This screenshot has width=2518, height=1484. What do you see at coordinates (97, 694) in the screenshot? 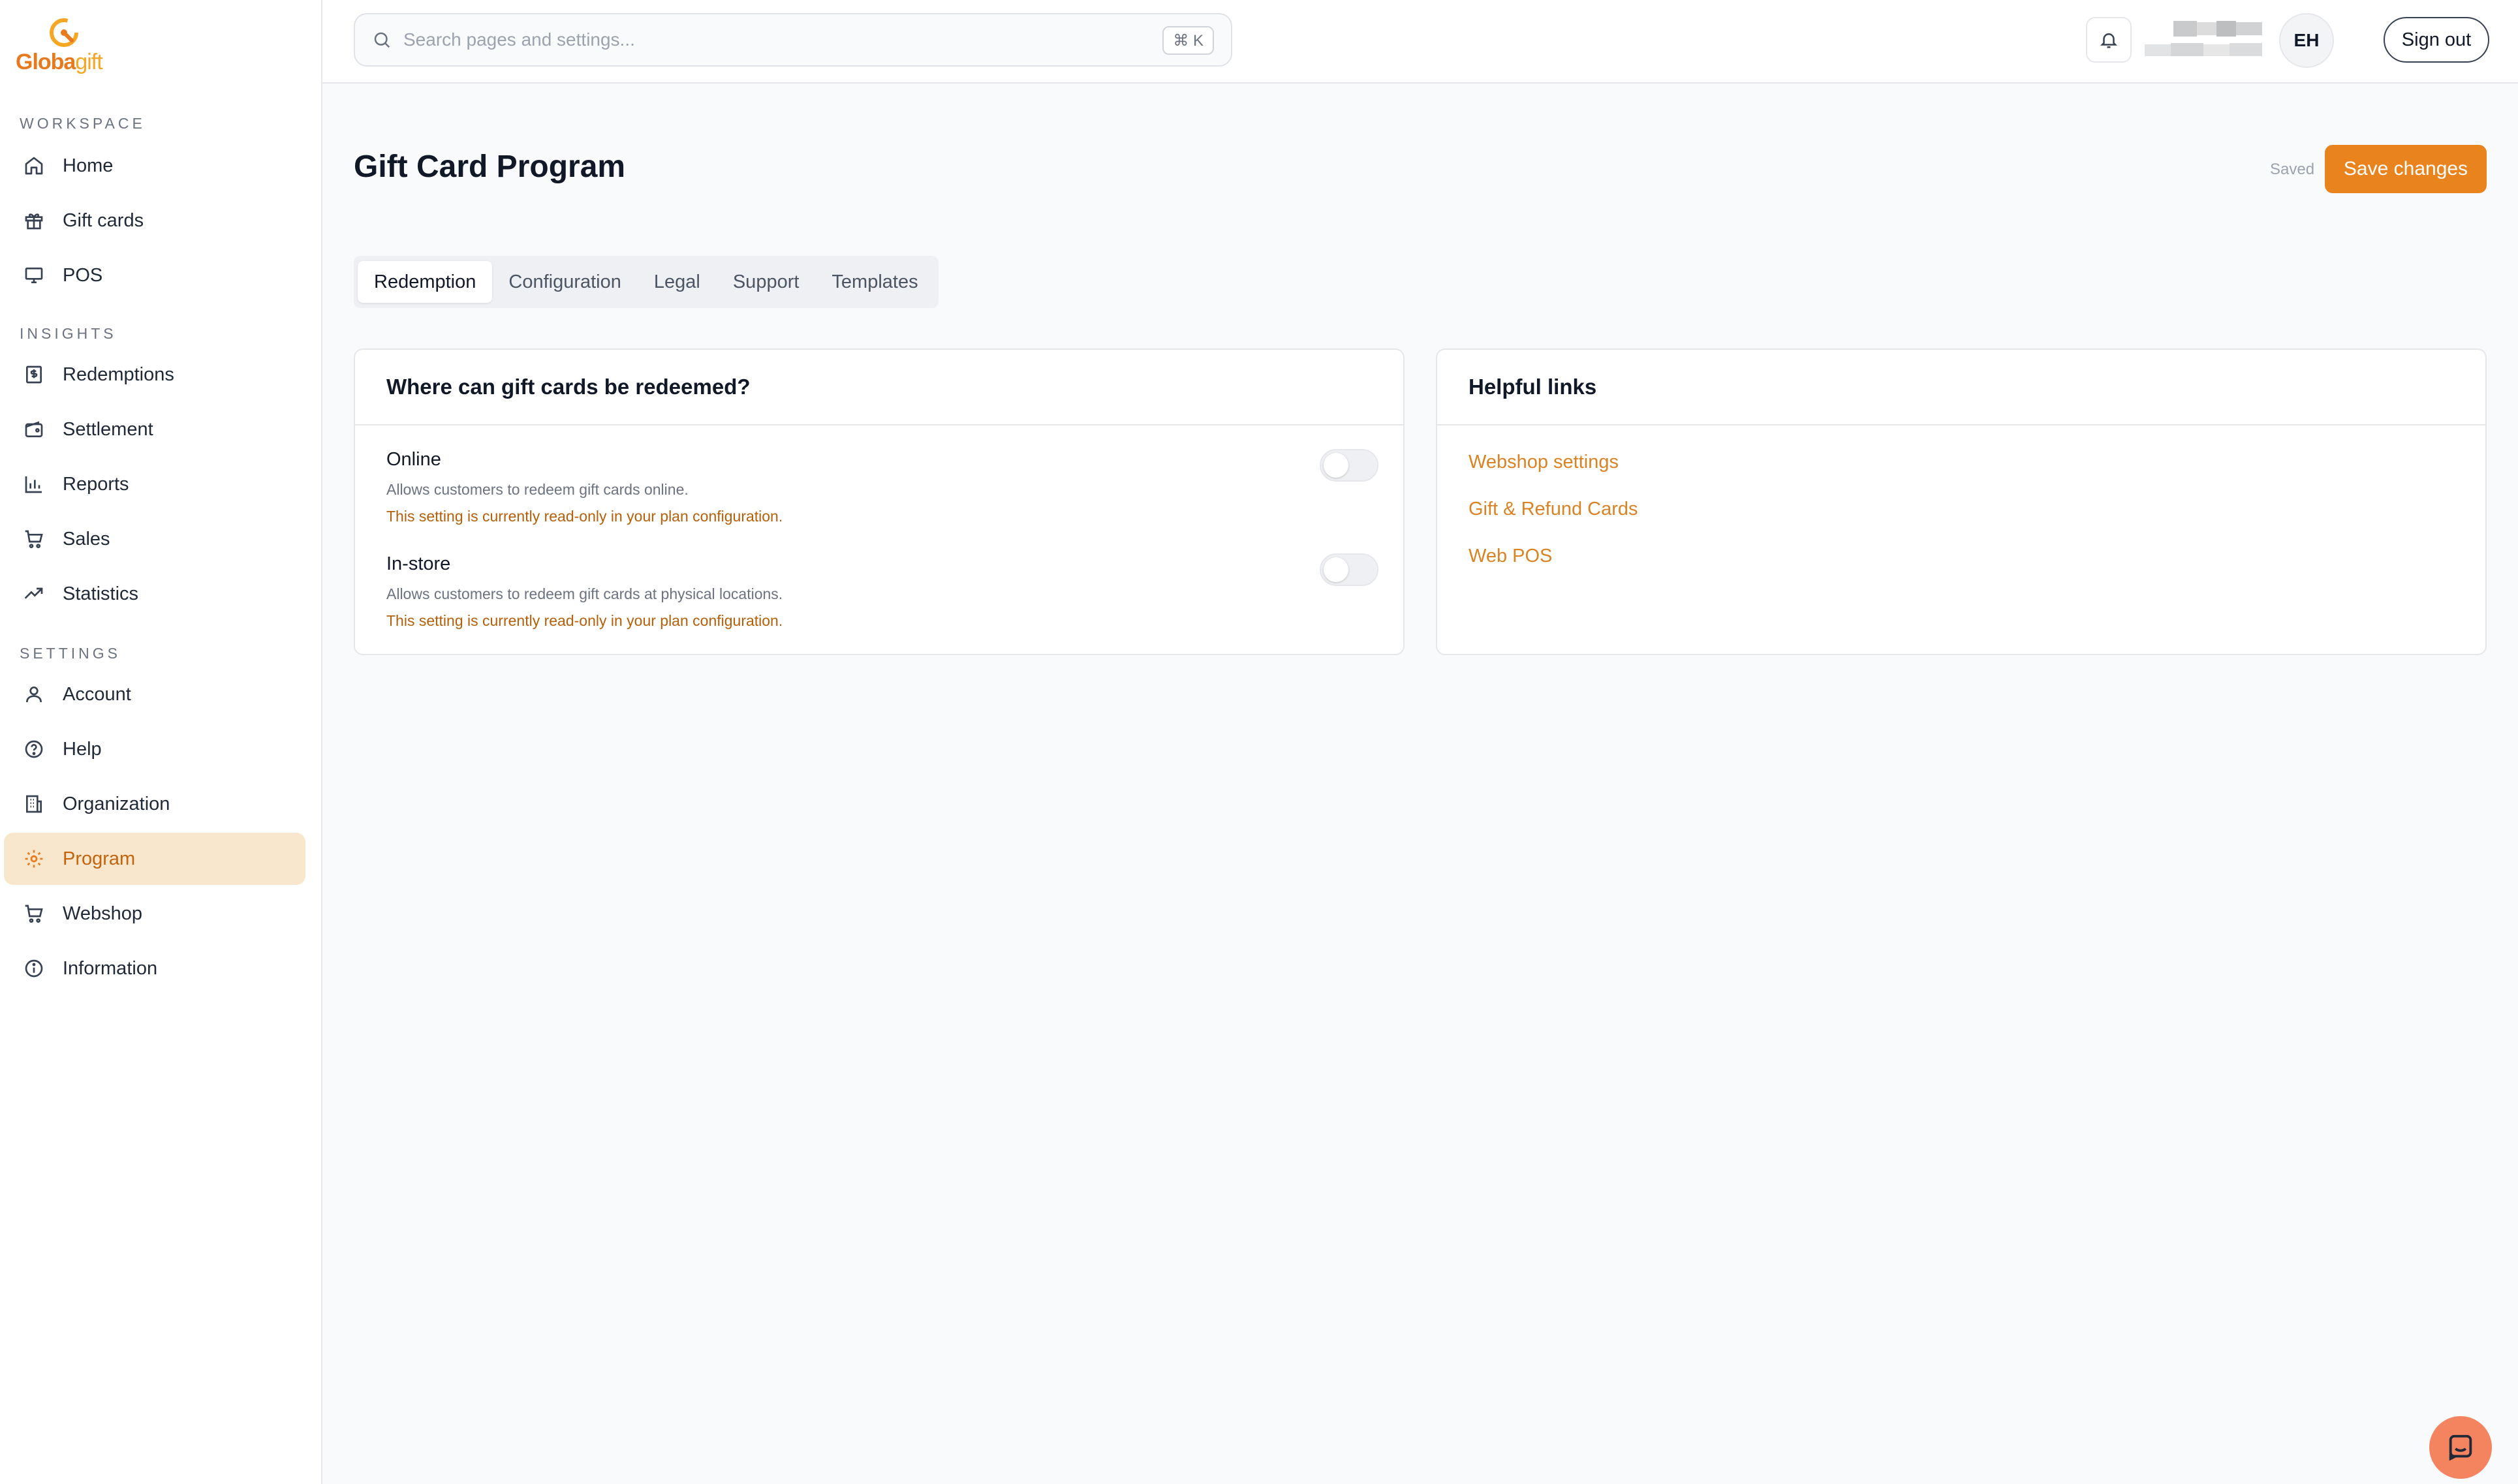
I see `sidebar-item-label: Account` at bounding box center [97, 694].